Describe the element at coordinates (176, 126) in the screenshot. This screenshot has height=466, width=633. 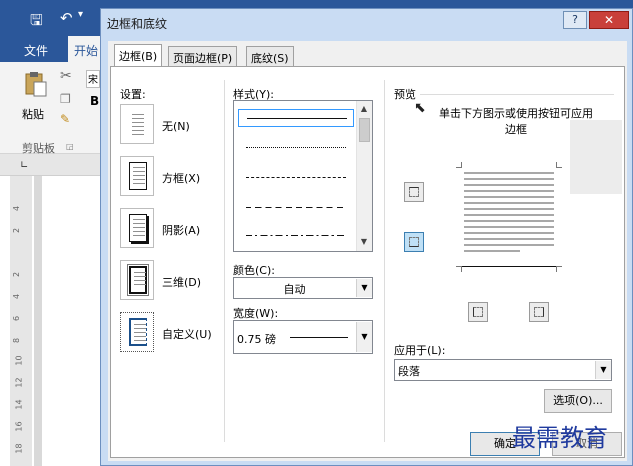
I see `setting-none-label: 无(N)` at that location.